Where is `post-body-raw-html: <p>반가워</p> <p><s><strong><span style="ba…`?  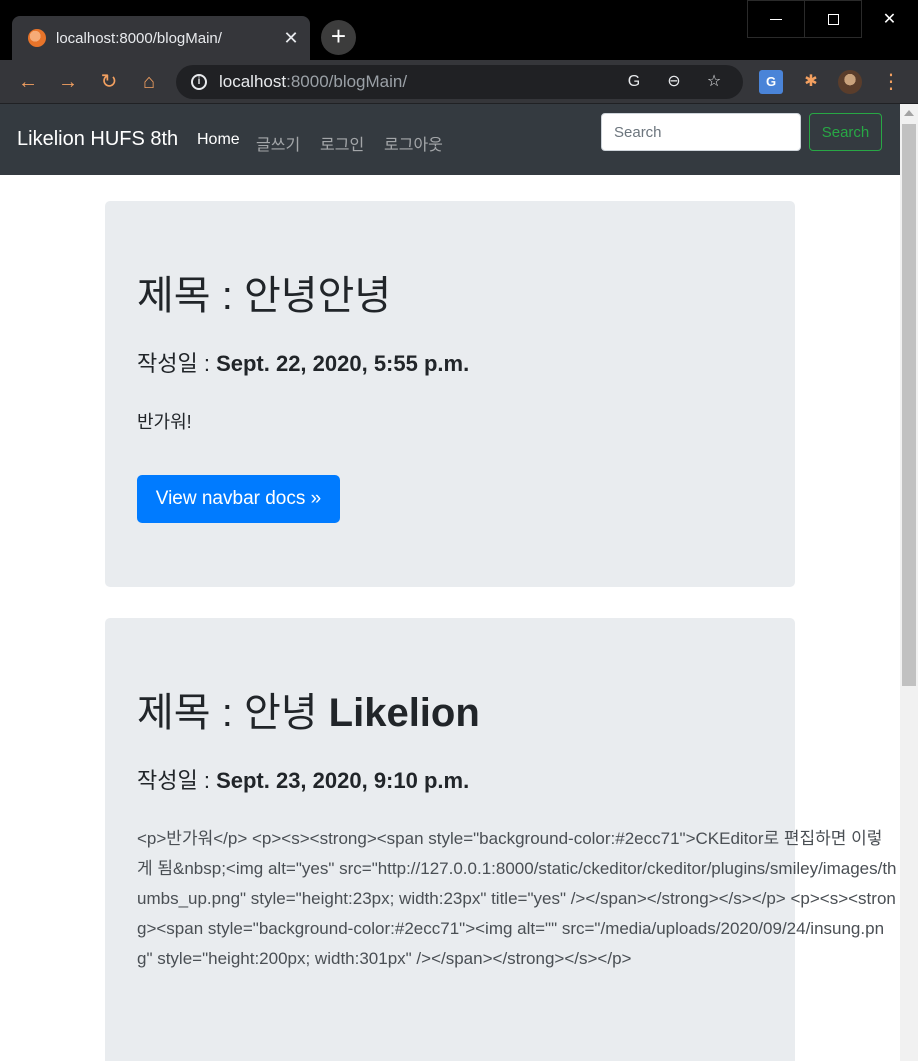
post-body-raw-html: <p>반가워</p> <p><s><strong><span style="ba… is located at coordinates (517, 898).